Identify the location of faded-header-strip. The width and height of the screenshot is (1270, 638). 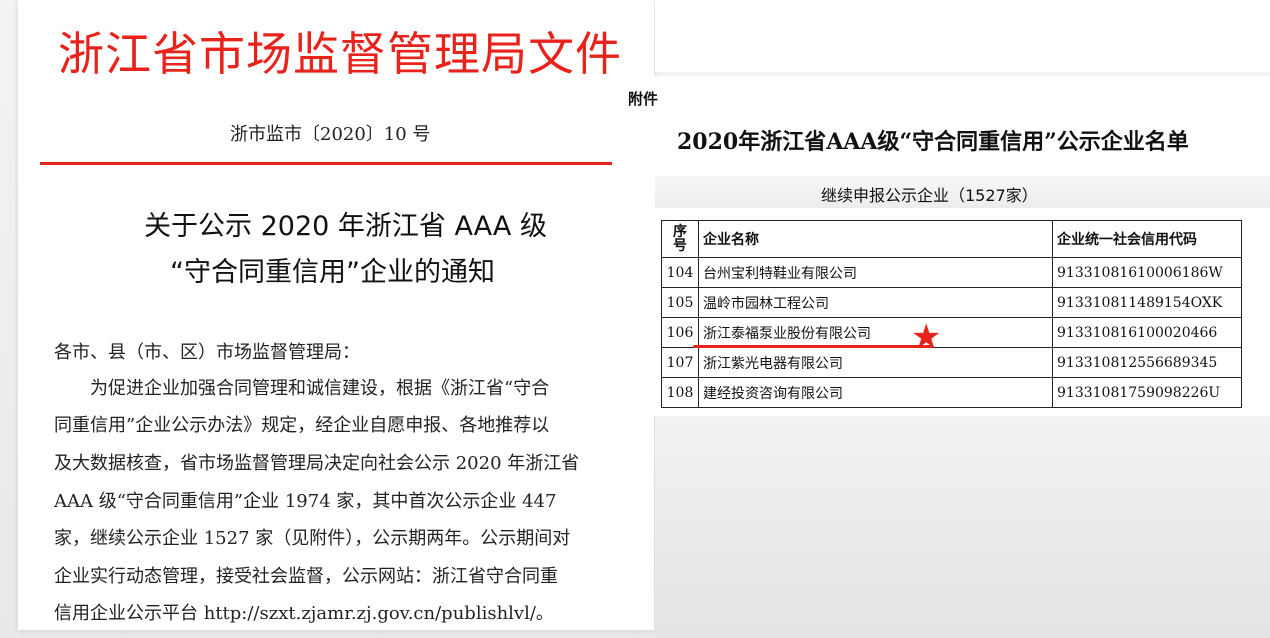
(962, 36).